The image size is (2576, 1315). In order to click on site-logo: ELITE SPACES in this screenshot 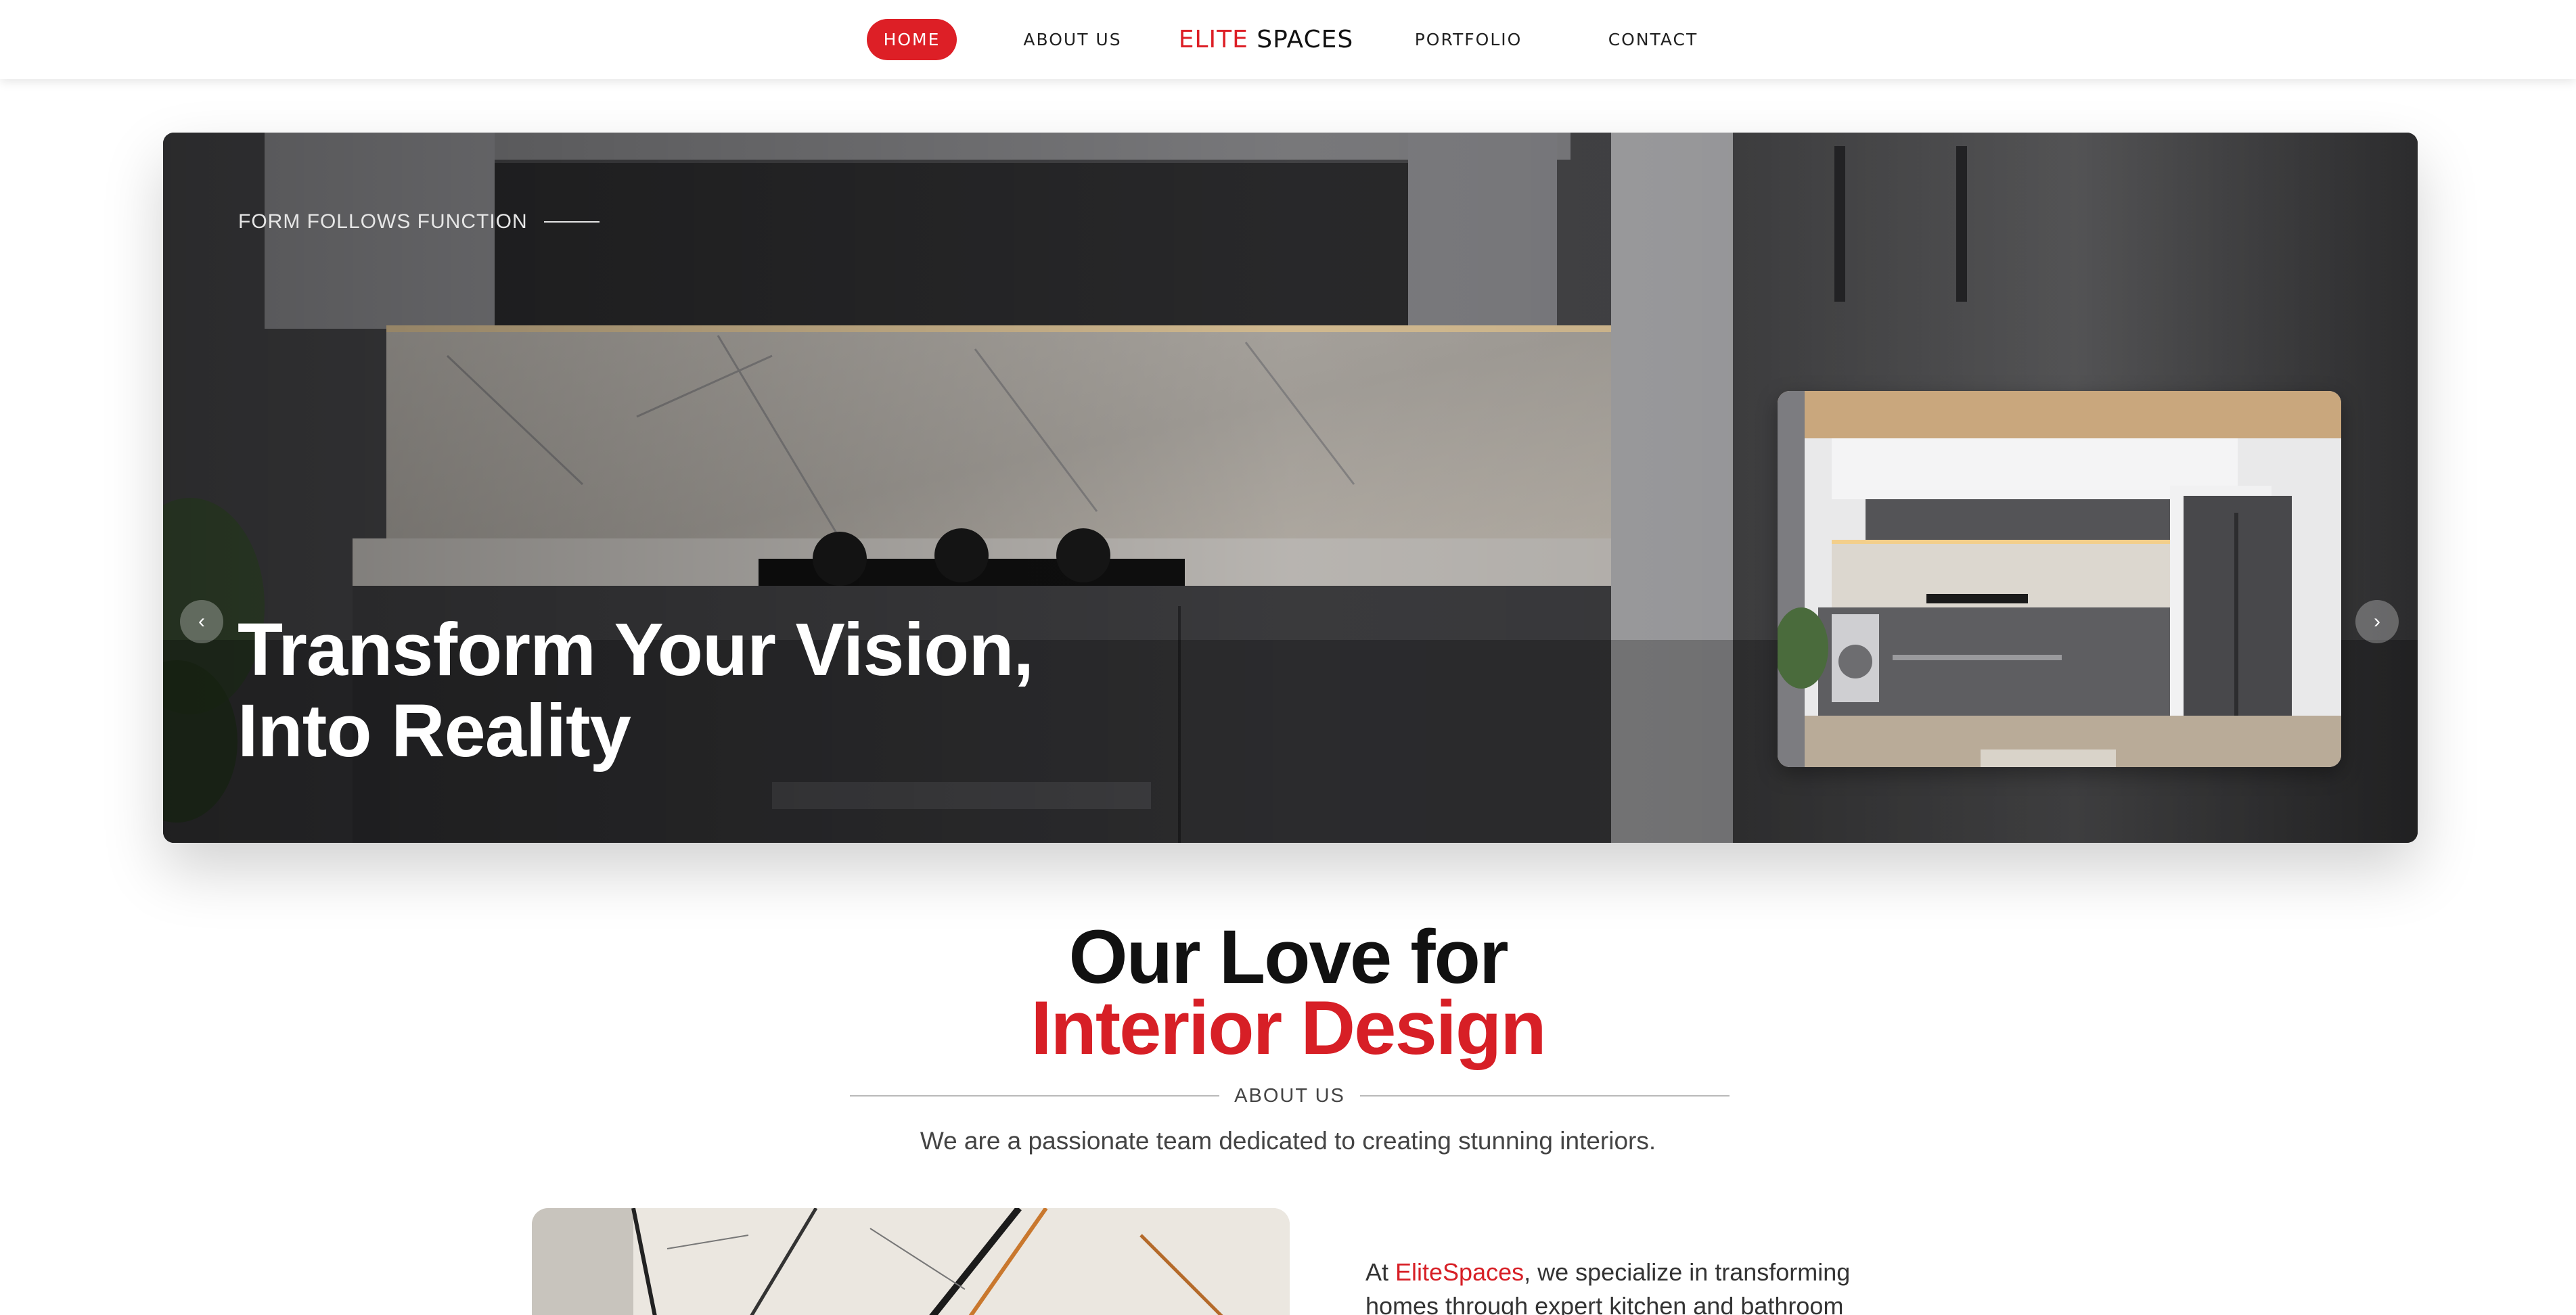, I will do `click(1266, 39)`.